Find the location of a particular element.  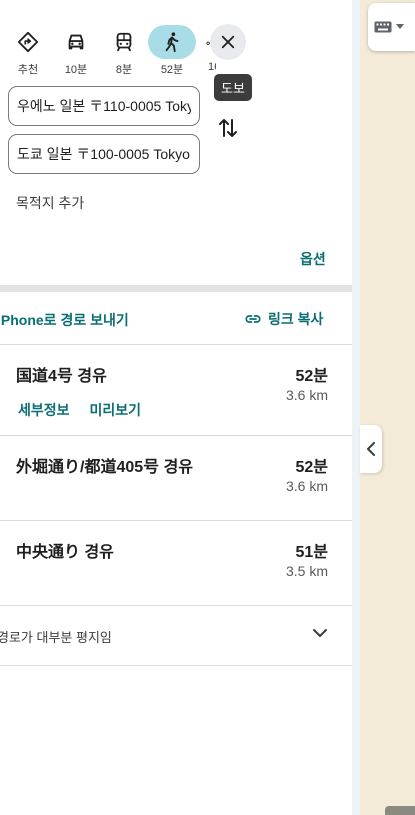

route-name: 国道4号 경유 is located at coordinates (61, 376).